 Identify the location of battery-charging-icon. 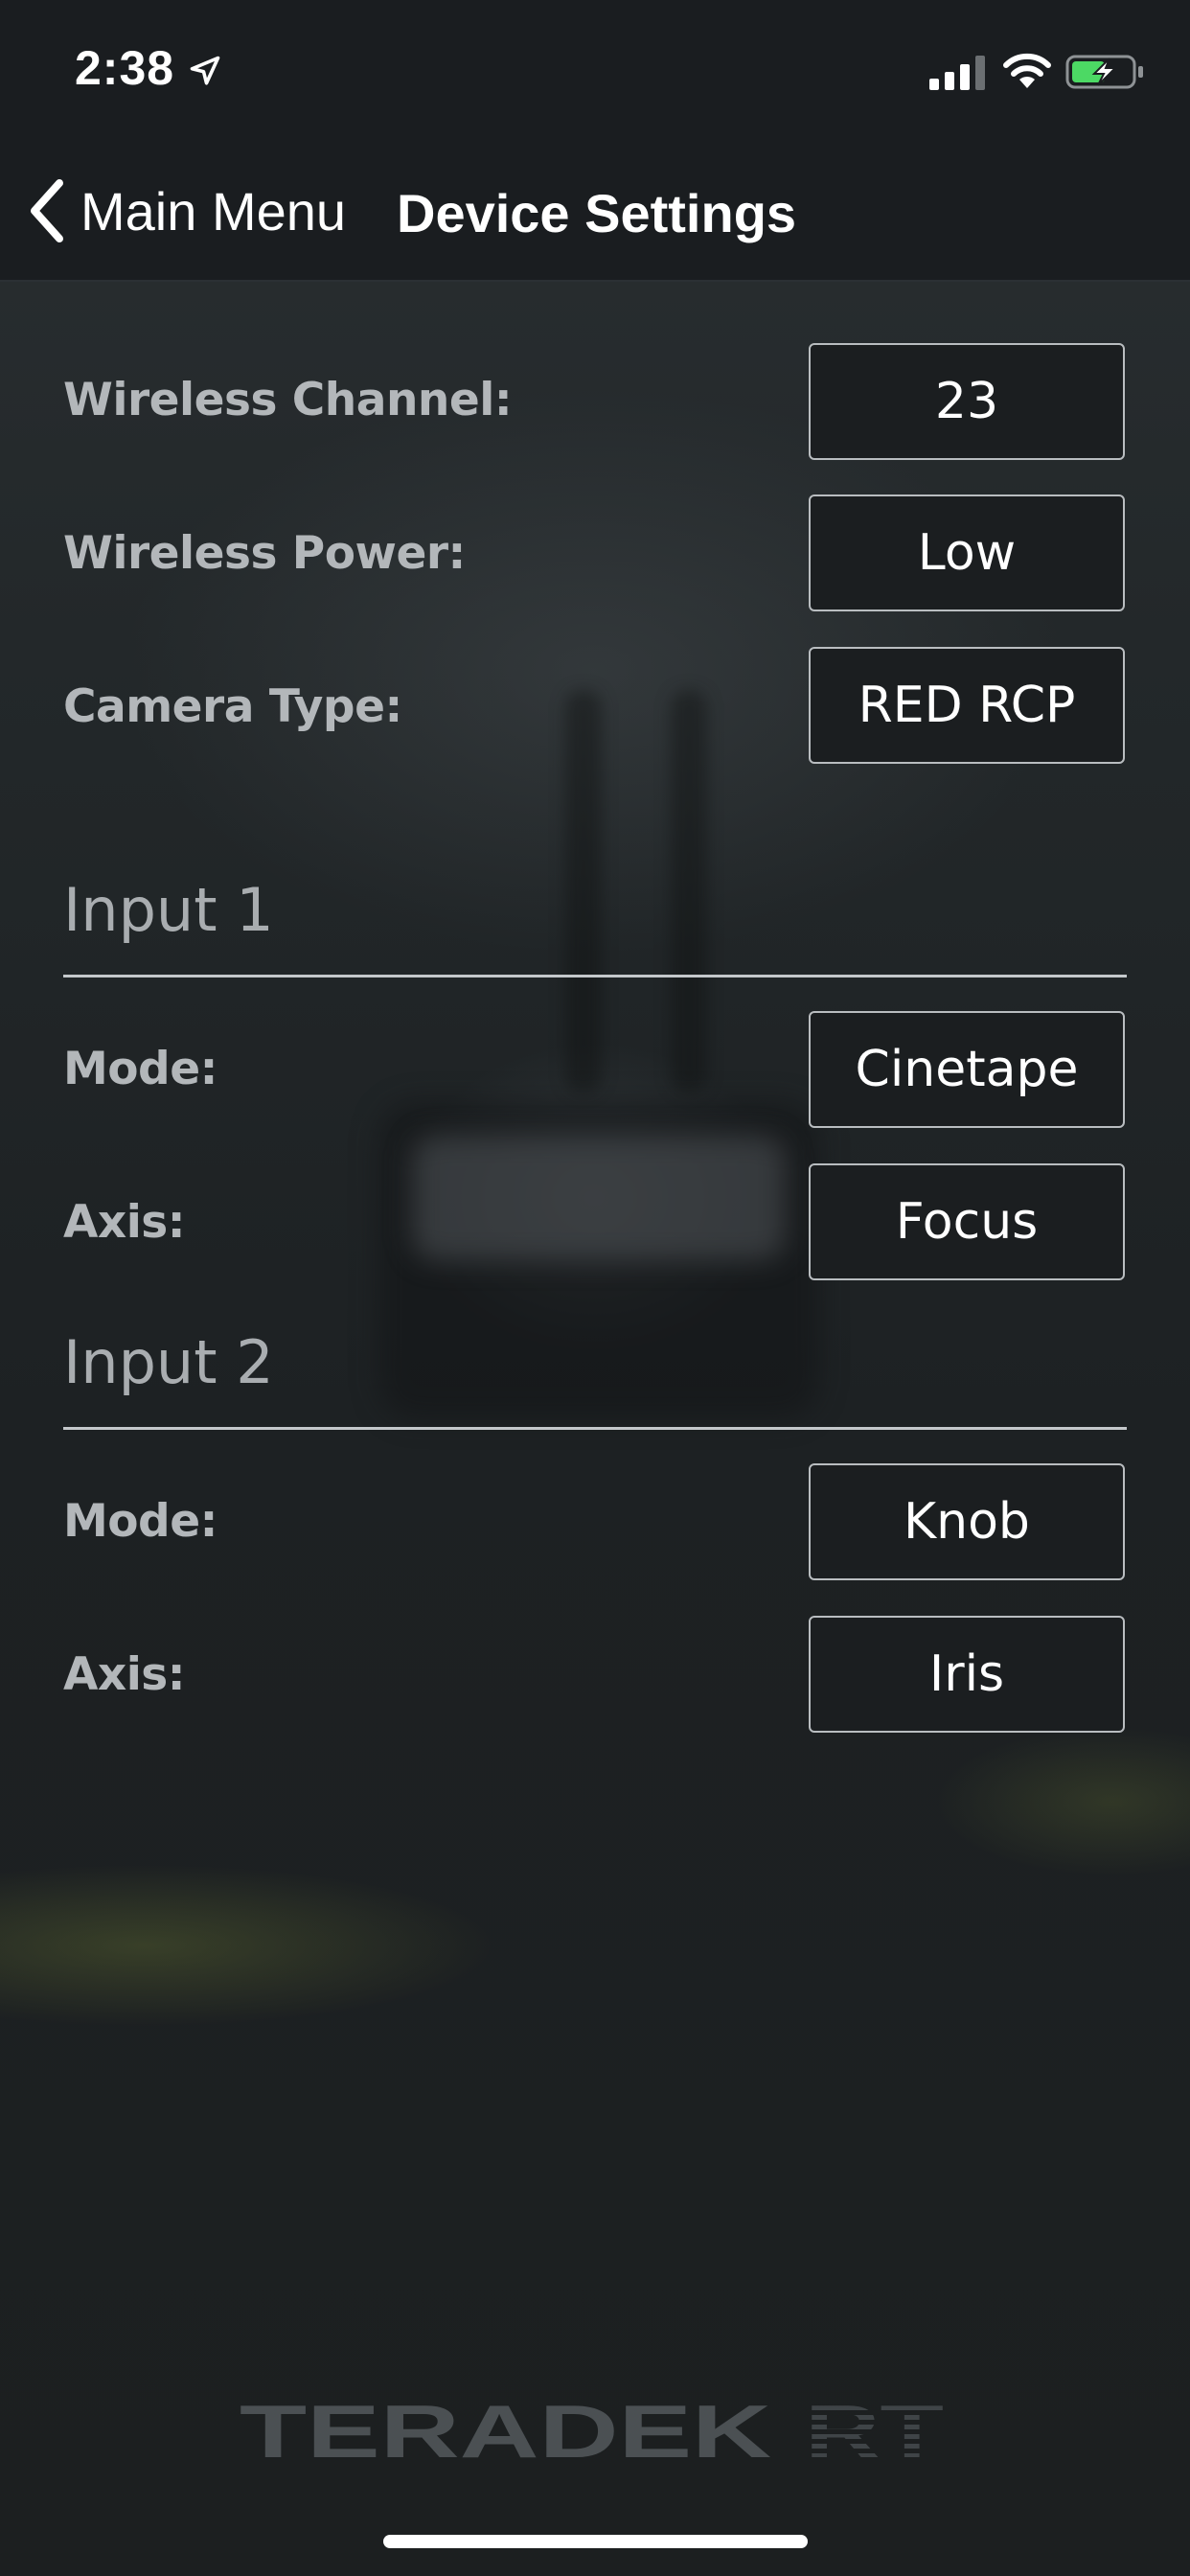
(1104, 72).